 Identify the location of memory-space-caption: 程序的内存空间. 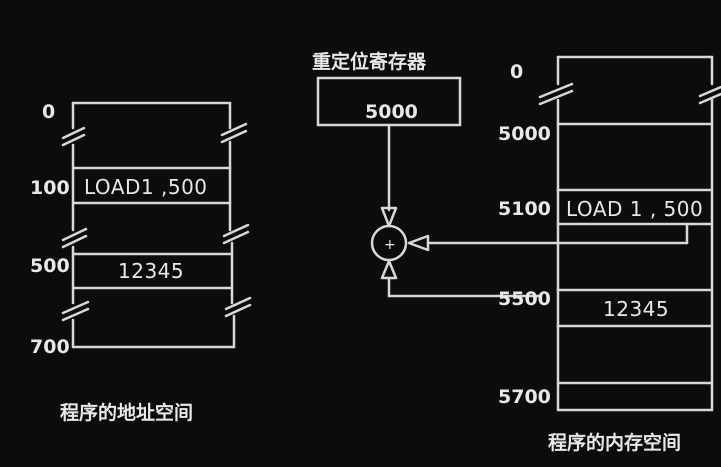
(614, 442).